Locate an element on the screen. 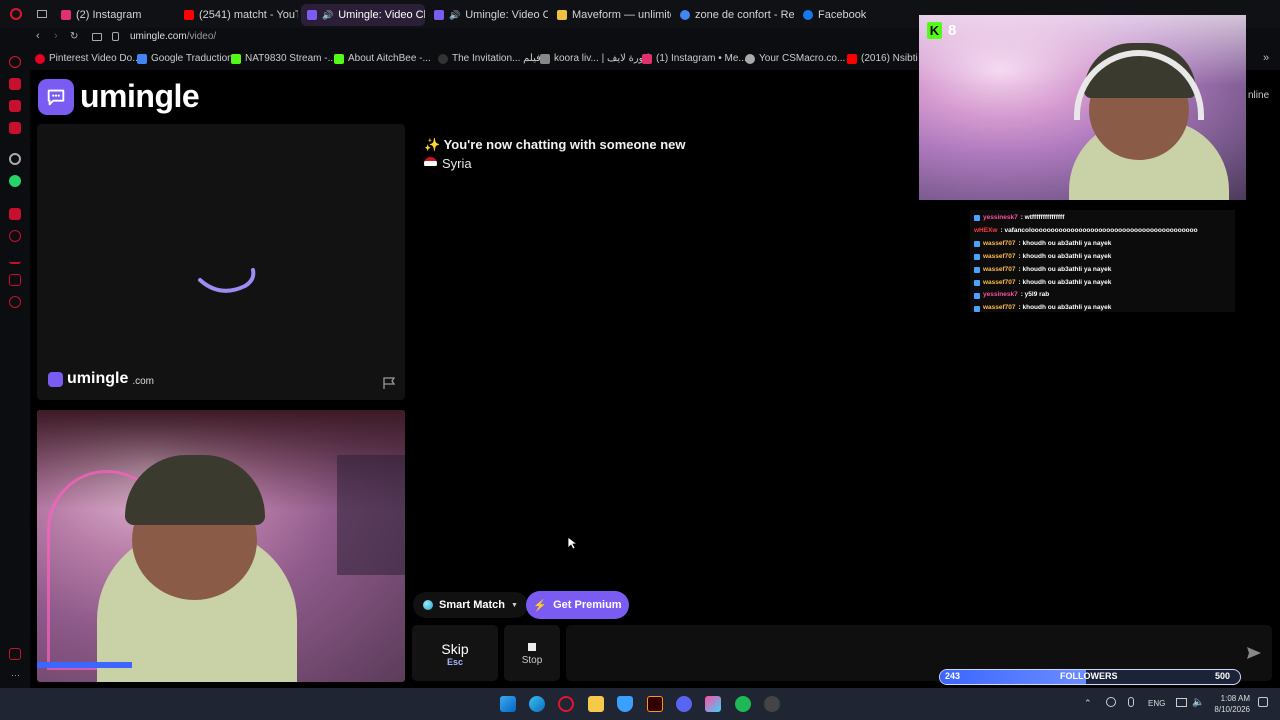  bookmark-item: The Invitation... فيلم is located at coordinates (489, 58).